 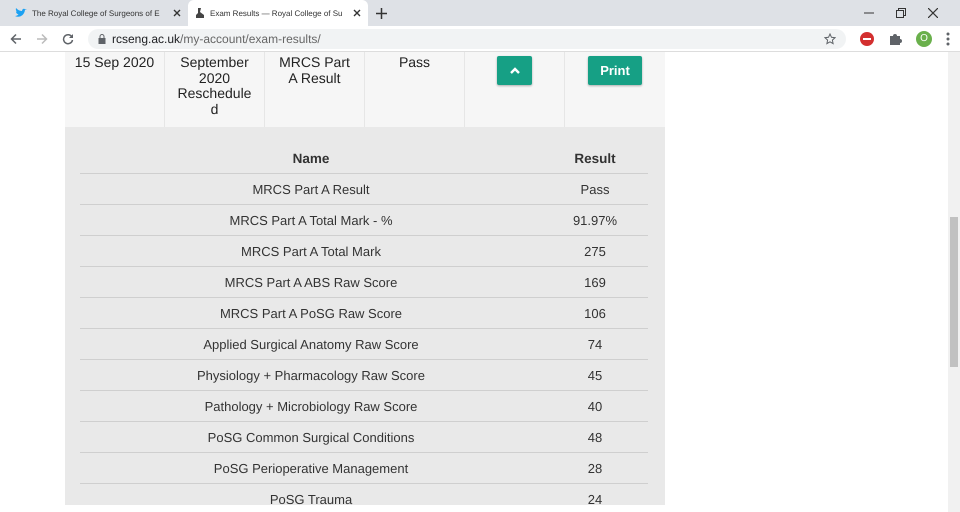 What do you see at coordinates (311, 437) in the screenshot?
I see `table-cell: PoSG Common Surgical Conditions` at bounding box center [311, 437].